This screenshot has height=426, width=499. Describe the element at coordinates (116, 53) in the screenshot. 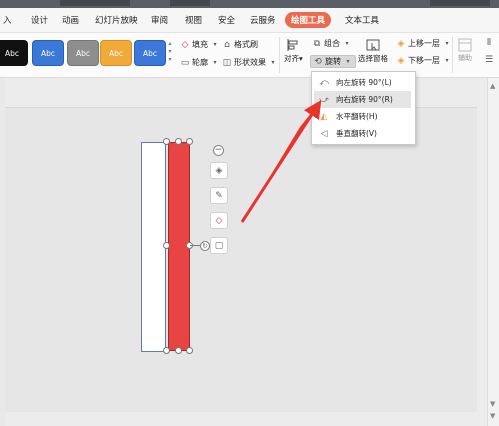

I see `style-swatch-orange: Abc` at that location.